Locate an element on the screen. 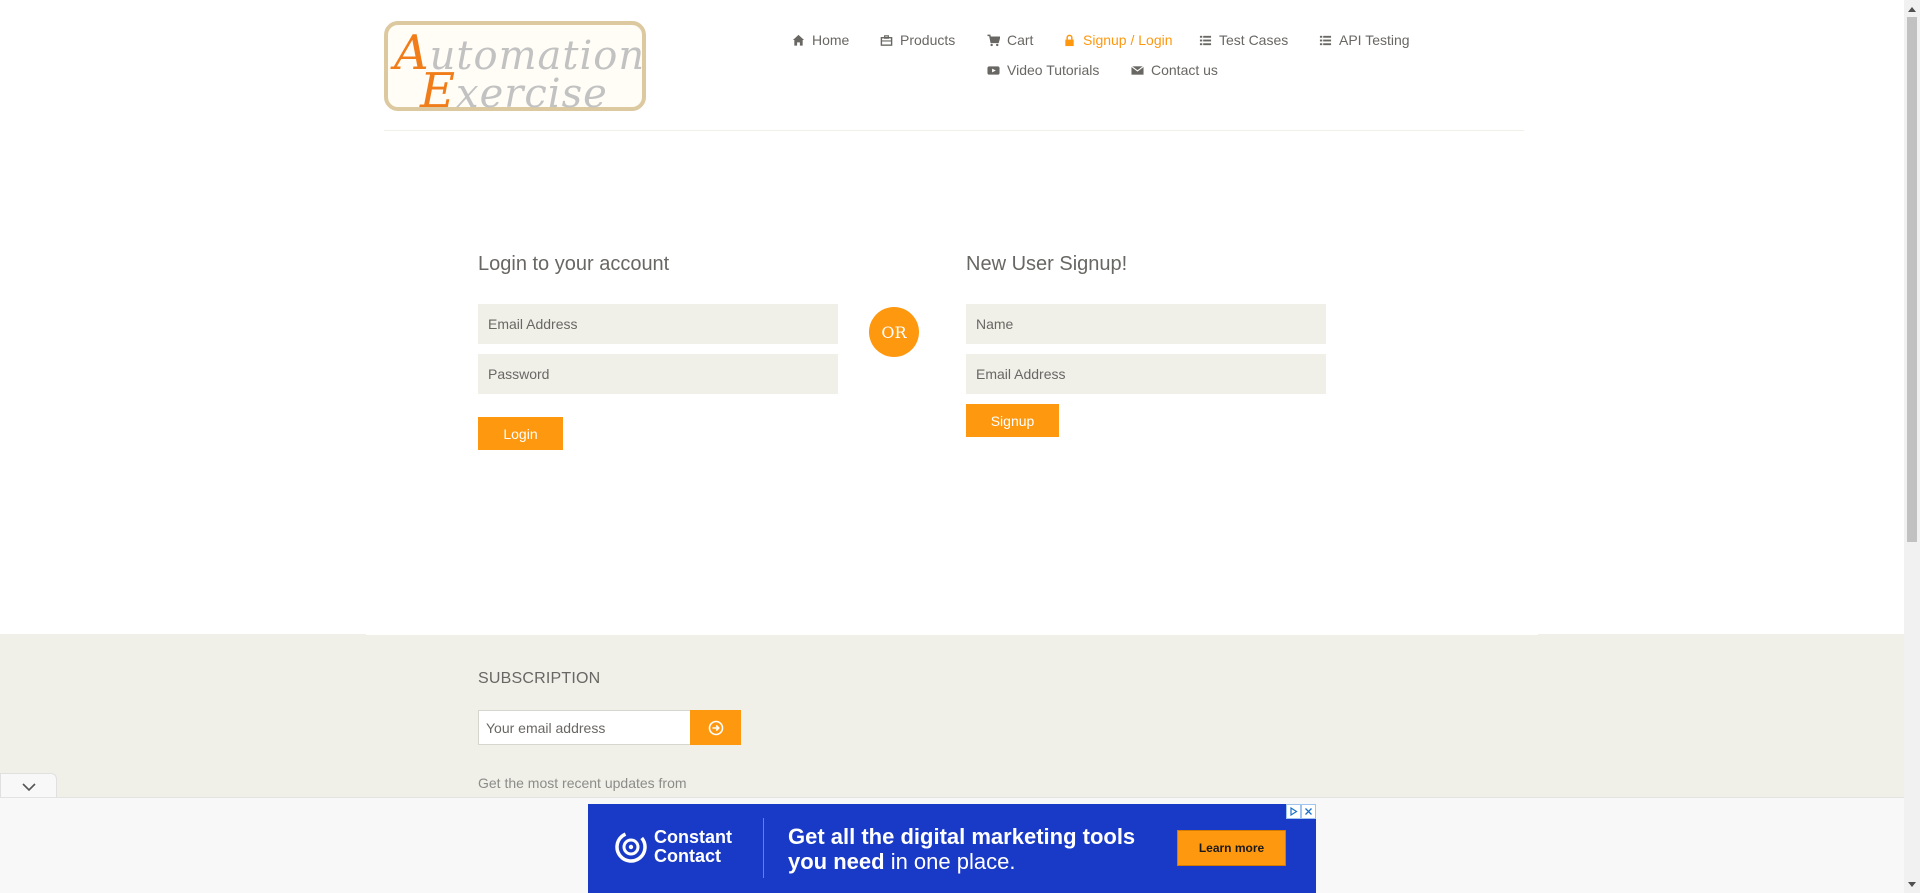 This screenshot has height=893, width=1920. ad-learn-more-button: Learn more is located at coordinates (1231, 848).